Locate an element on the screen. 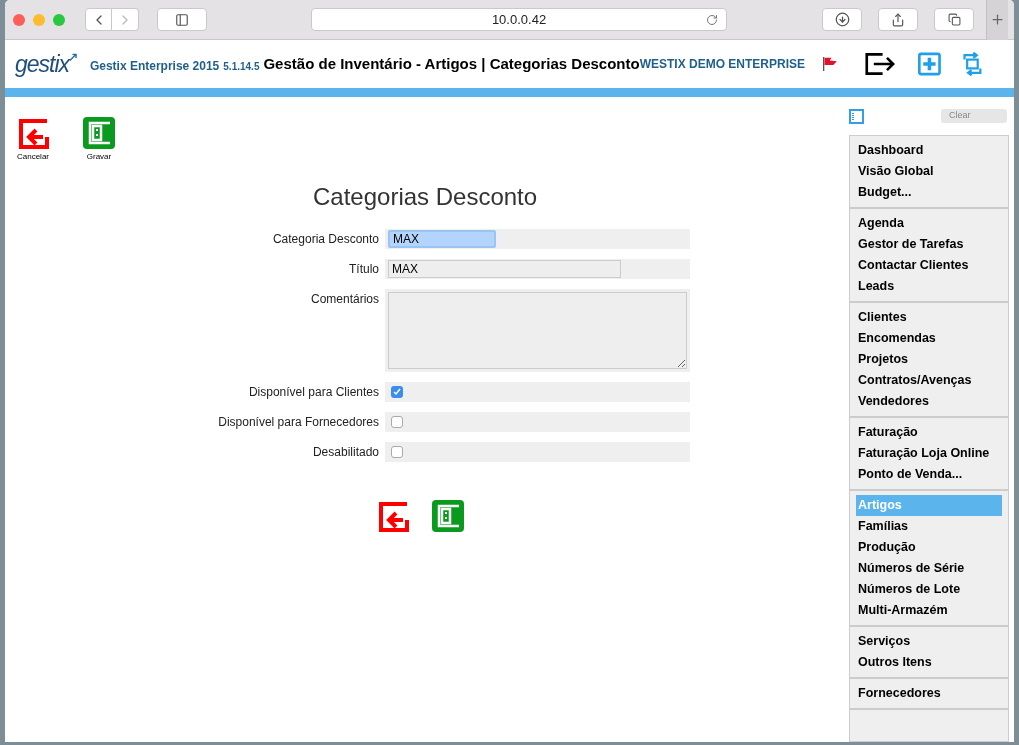 Image resolution: width=1019 pixels, height=745 pixels. forward-button is located at coordinates (125, 19).